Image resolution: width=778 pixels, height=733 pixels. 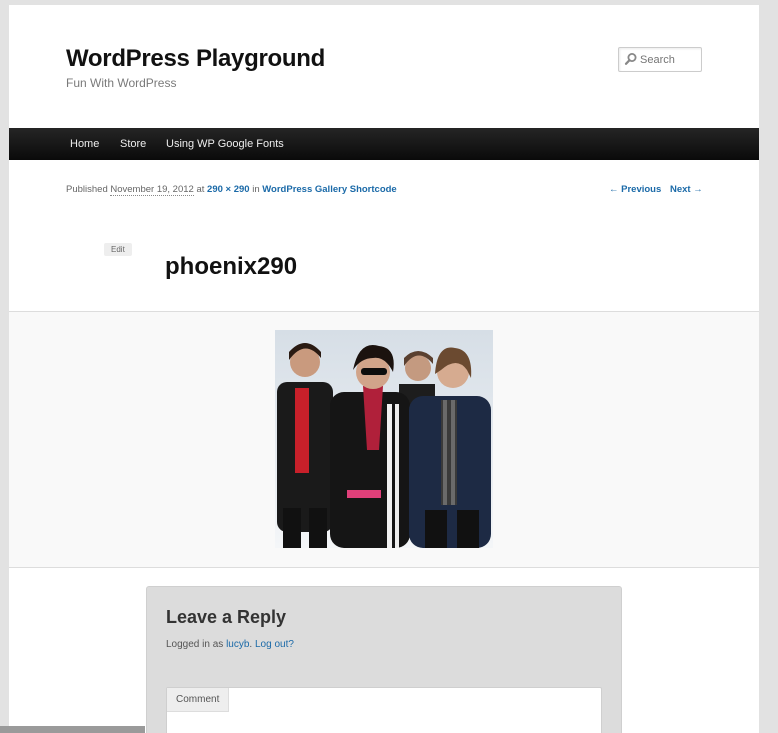 What do you see at coordinates (121, 83) in the screenshot?
I see `site-description: Fun With WordPress` at bounding box center [121, 83].